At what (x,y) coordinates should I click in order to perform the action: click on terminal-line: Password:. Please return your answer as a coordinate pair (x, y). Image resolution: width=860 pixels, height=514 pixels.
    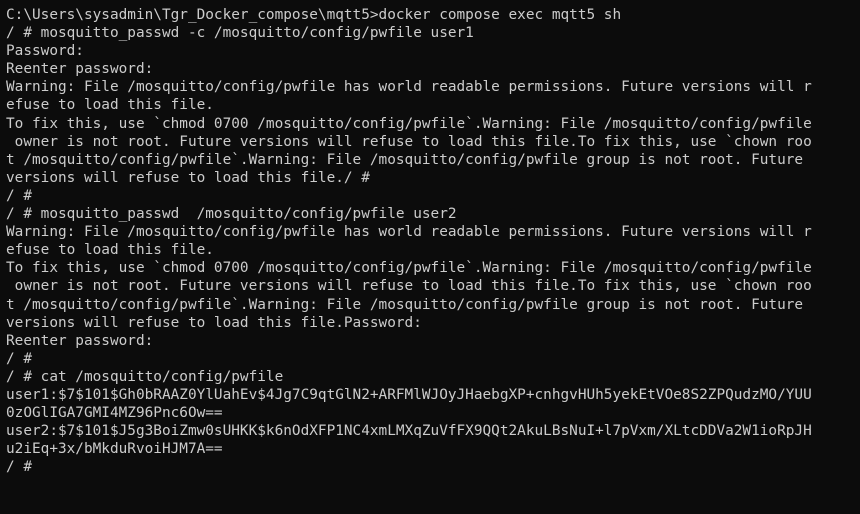
    Looking at the image, I should click on (45, 51).